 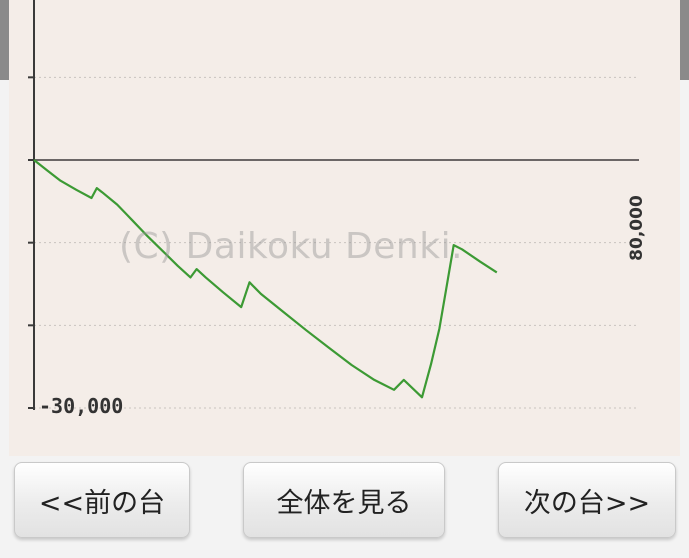 What do you see at coordinates (637, 228) in the screenshot?
I see `x-axis-max-label: 80,000` at bounding box center [637, 228].